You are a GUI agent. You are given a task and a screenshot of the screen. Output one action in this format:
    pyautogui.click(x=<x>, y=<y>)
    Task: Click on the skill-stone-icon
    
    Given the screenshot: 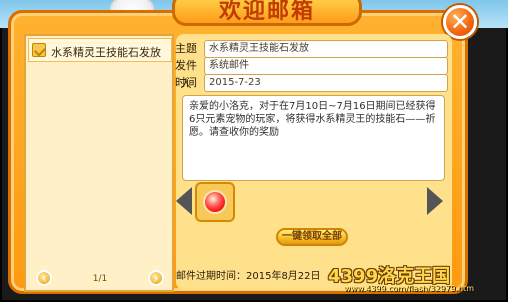 What is the action you would take?
    pyautogui.click(x=215, y=202)
    